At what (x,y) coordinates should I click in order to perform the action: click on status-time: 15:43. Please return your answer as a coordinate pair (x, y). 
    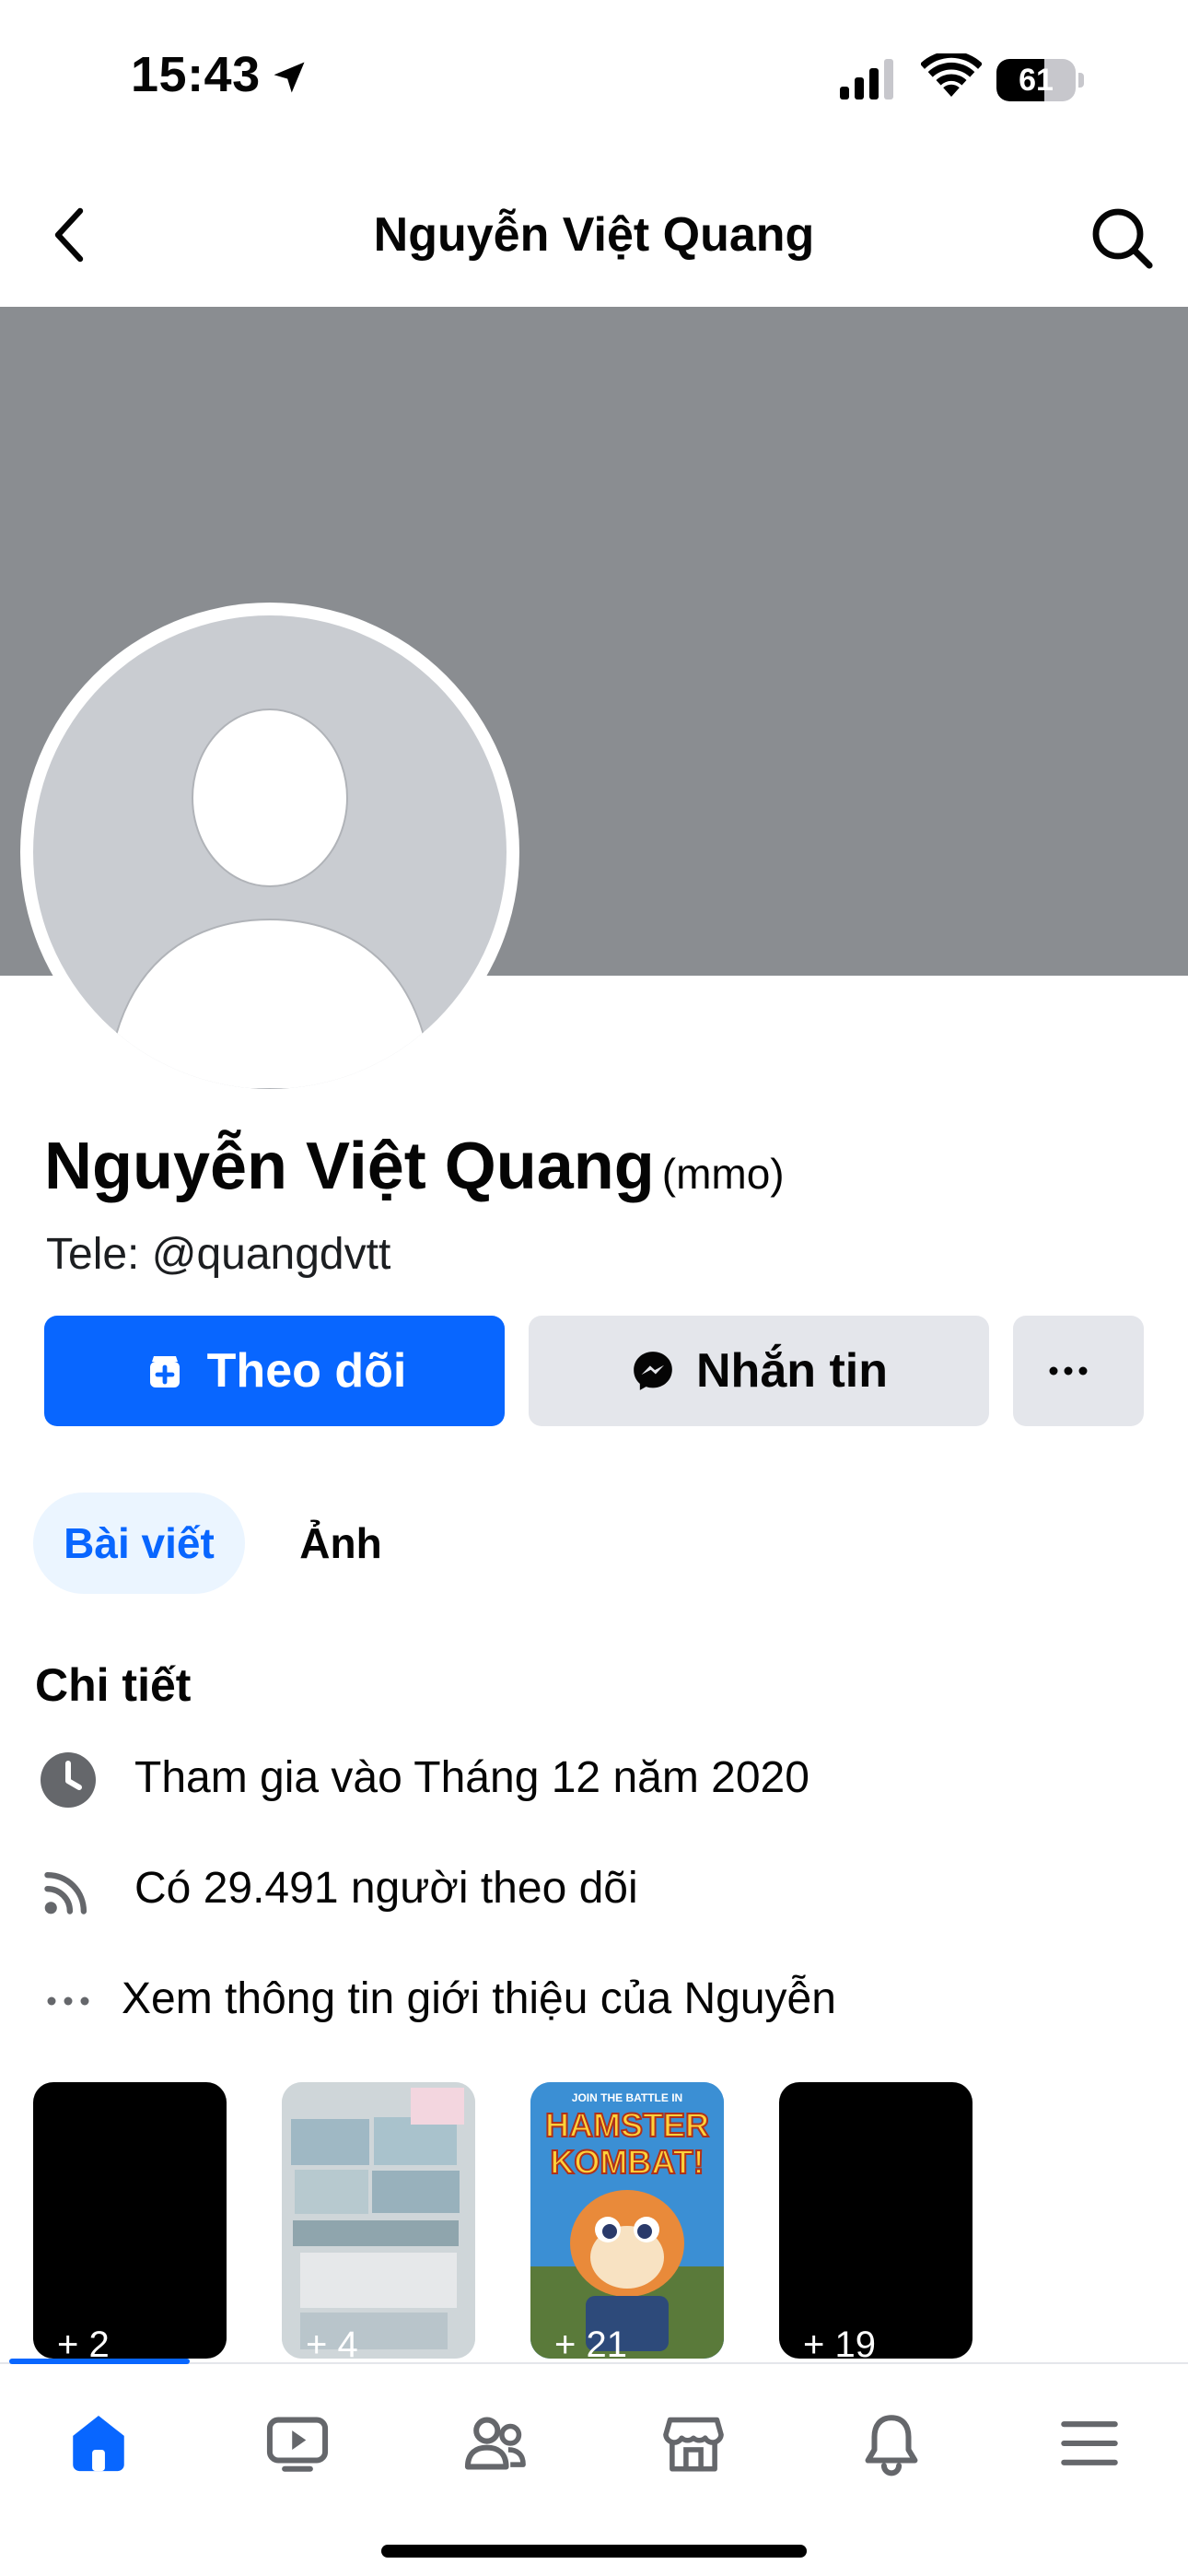
    Looking at the image, I should click on (196, 74).